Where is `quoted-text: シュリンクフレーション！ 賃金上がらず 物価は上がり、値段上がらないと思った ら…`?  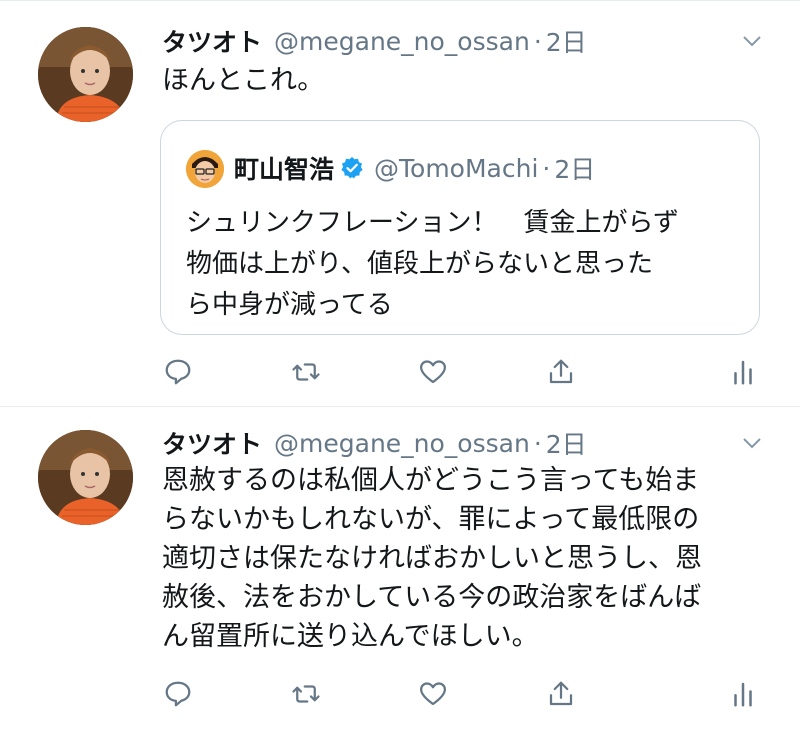 quoted-text: シュリンクフレーション！ 賃金上がらず 物価は上がり、値段上がらないと思った ら… is located at coordinates (466, 264).